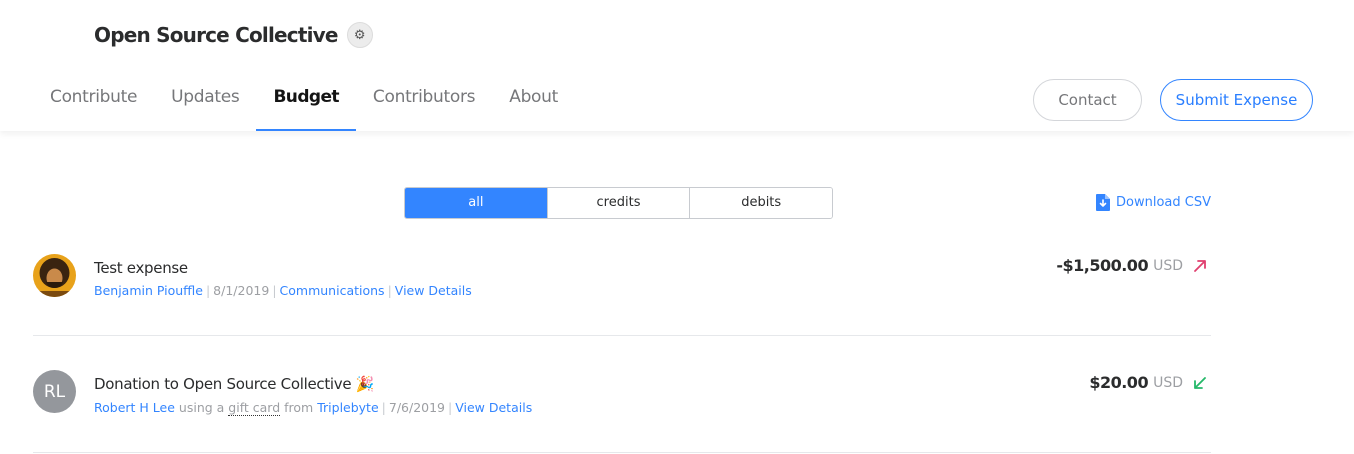 This screenshot has height=454, width=1354. Describe the element at coordinates (141, 268) in the screenshot. I see `transaction-description: Test expense` at that location.